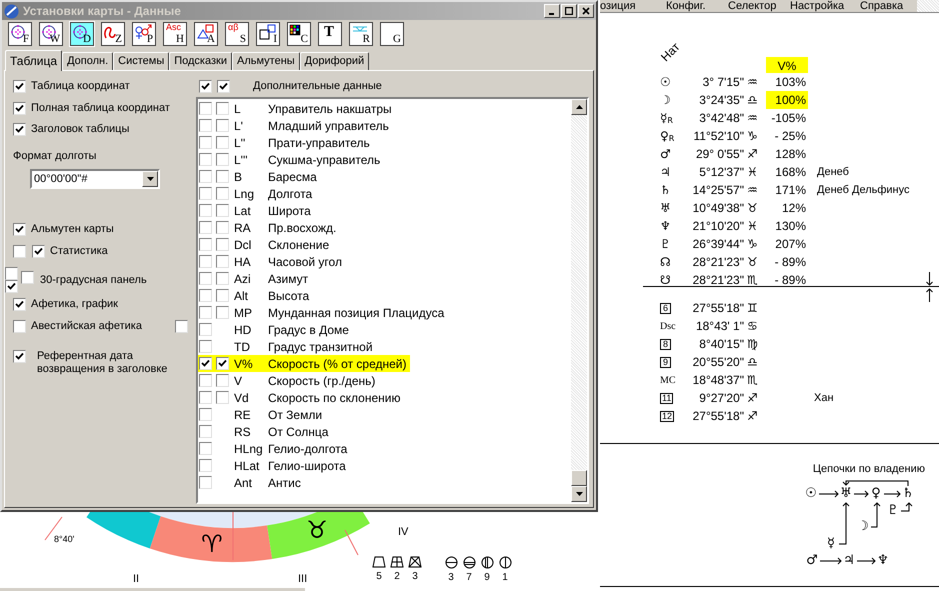 Image resolution: width=939 pixels, height=591 pixels. I want to click on toolbar-button: D, so click(82, 34).